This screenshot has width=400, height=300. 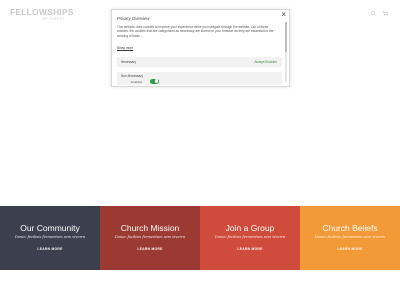 What do you see at coordinates (380, 14) in the screenshot?
I see `header-icons` at bounding box center [380, 14].